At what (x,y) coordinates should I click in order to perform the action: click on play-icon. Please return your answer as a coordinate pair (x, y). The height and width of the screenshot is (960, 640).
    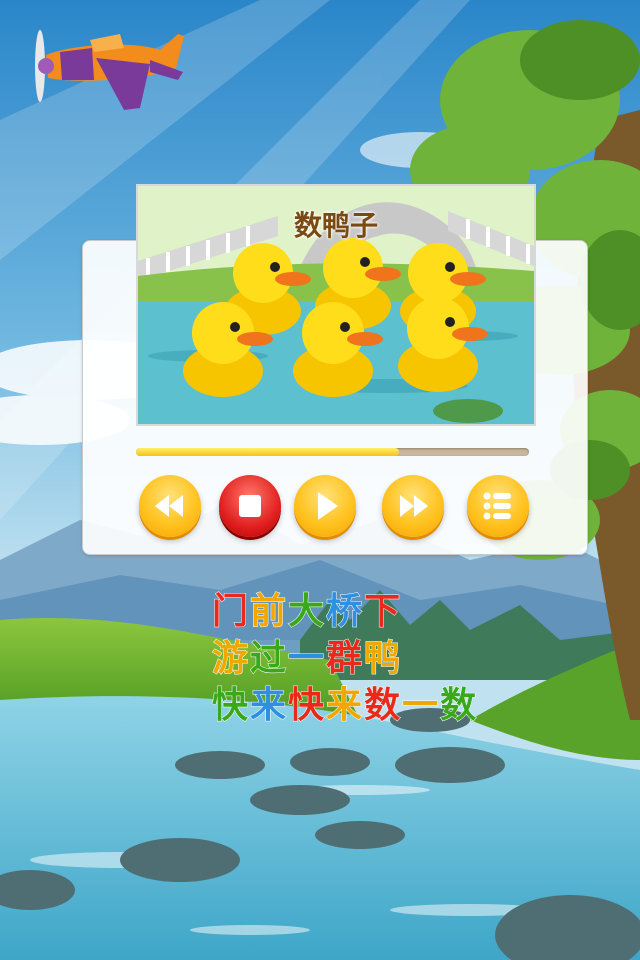
    Looking at the image, I should click on (328, 506).